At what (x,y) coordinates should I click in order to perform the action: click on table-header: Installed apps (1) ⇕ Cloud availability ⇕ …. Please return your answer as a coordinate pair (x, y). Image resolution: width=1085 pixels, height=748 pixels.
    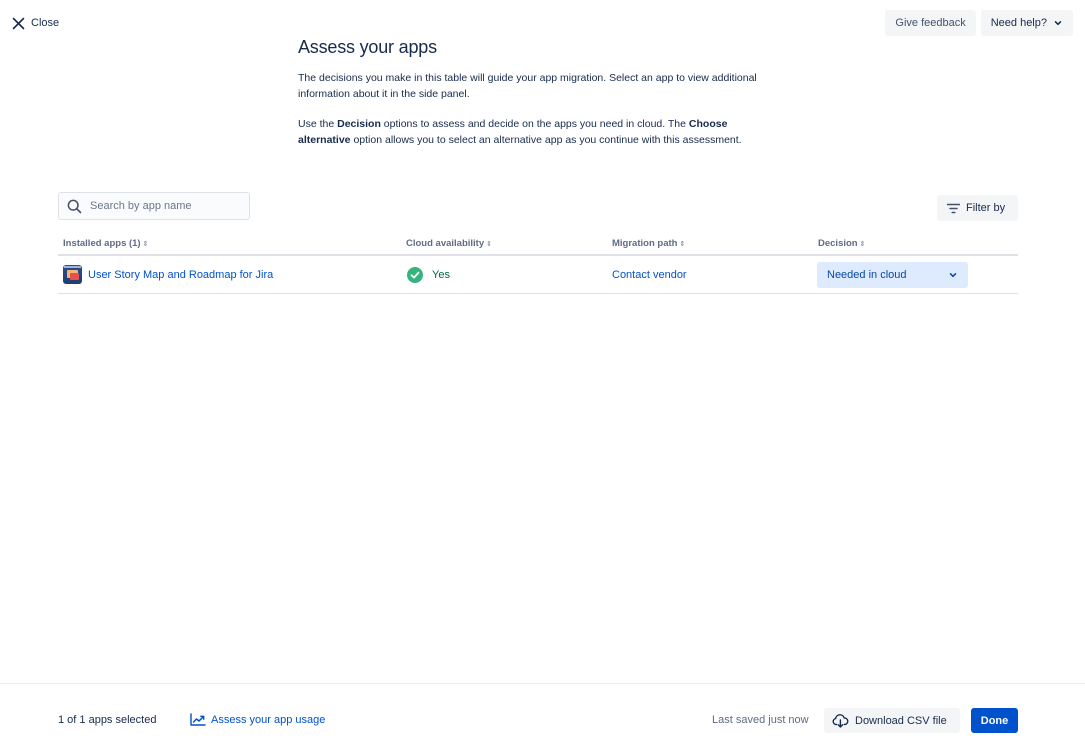
    Looking at the image, I should click on (538, 246).